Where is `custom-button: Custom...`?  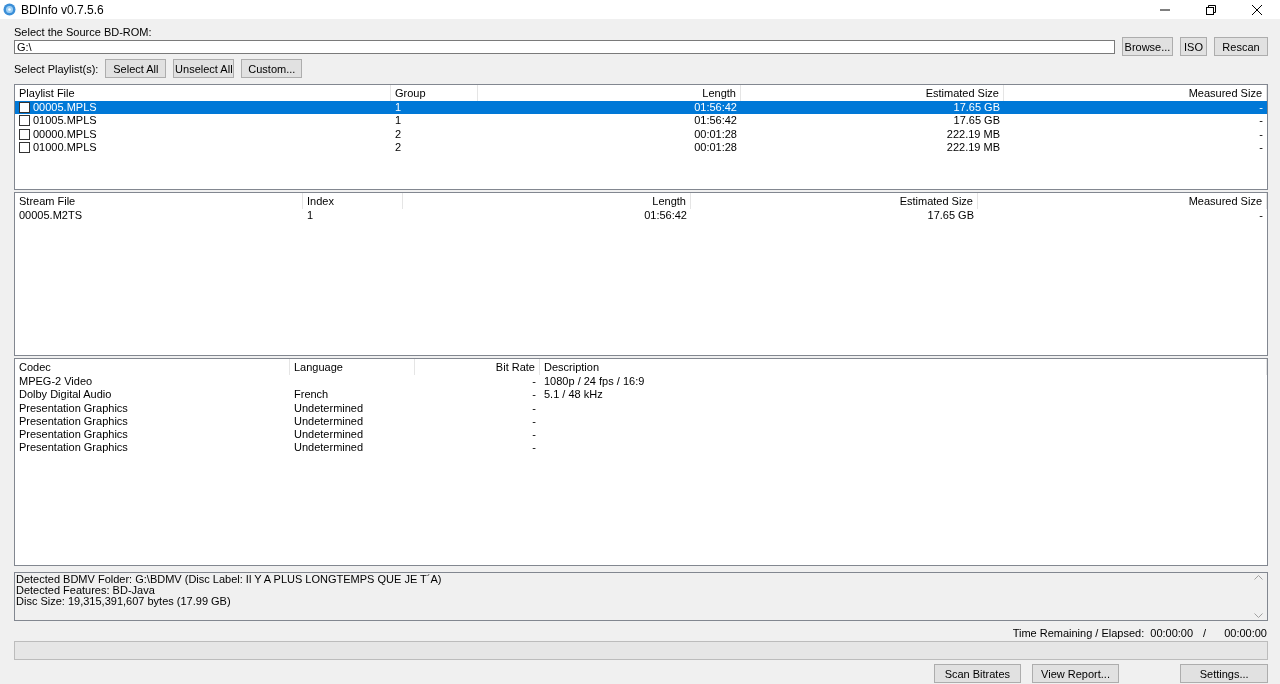
custom-button: Custom... is located at coordinates (272, 68).